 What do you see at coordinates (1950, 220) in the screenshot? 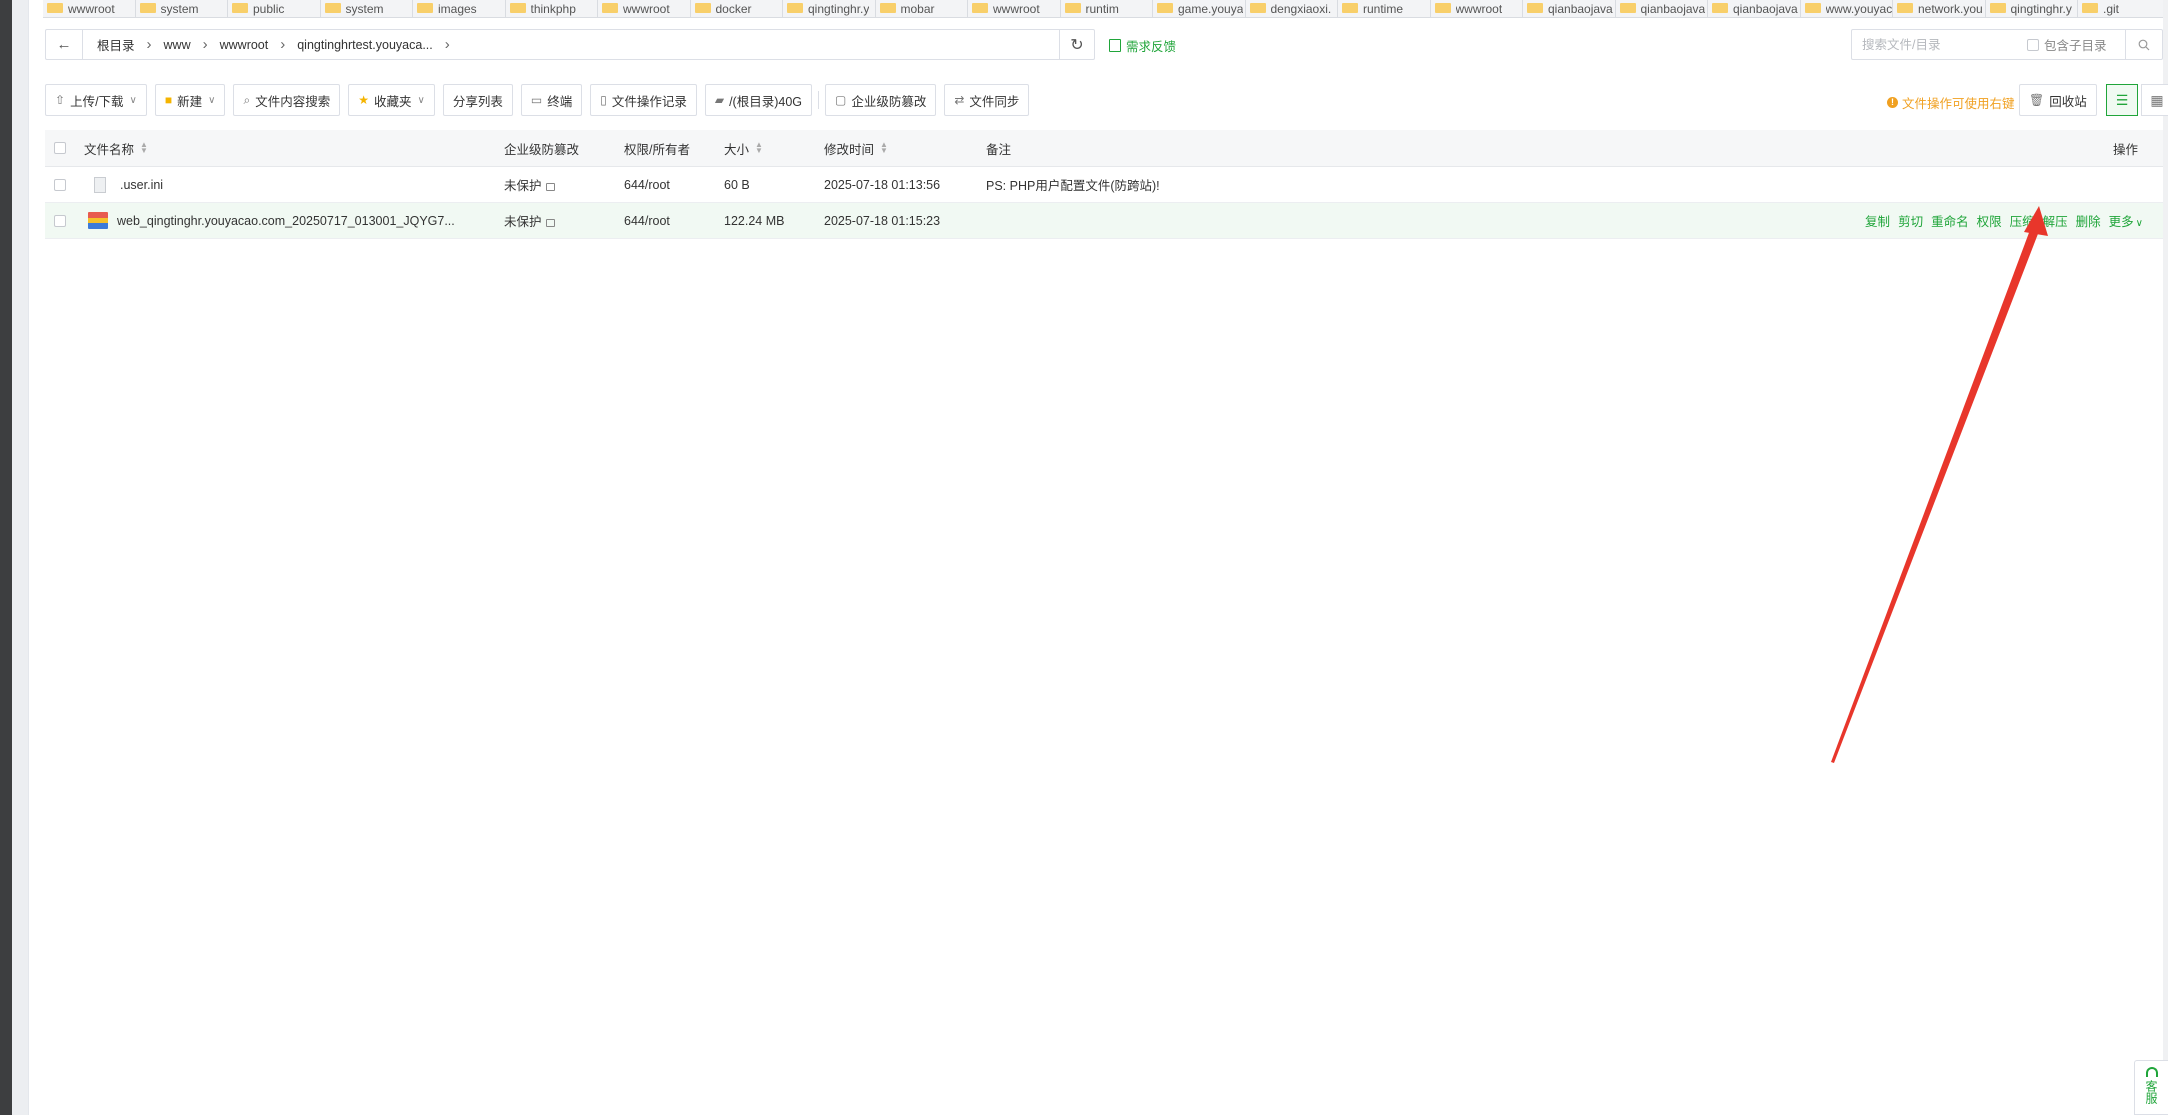
I see `rename-button: 重命名` at bounding box center [1950, 220].